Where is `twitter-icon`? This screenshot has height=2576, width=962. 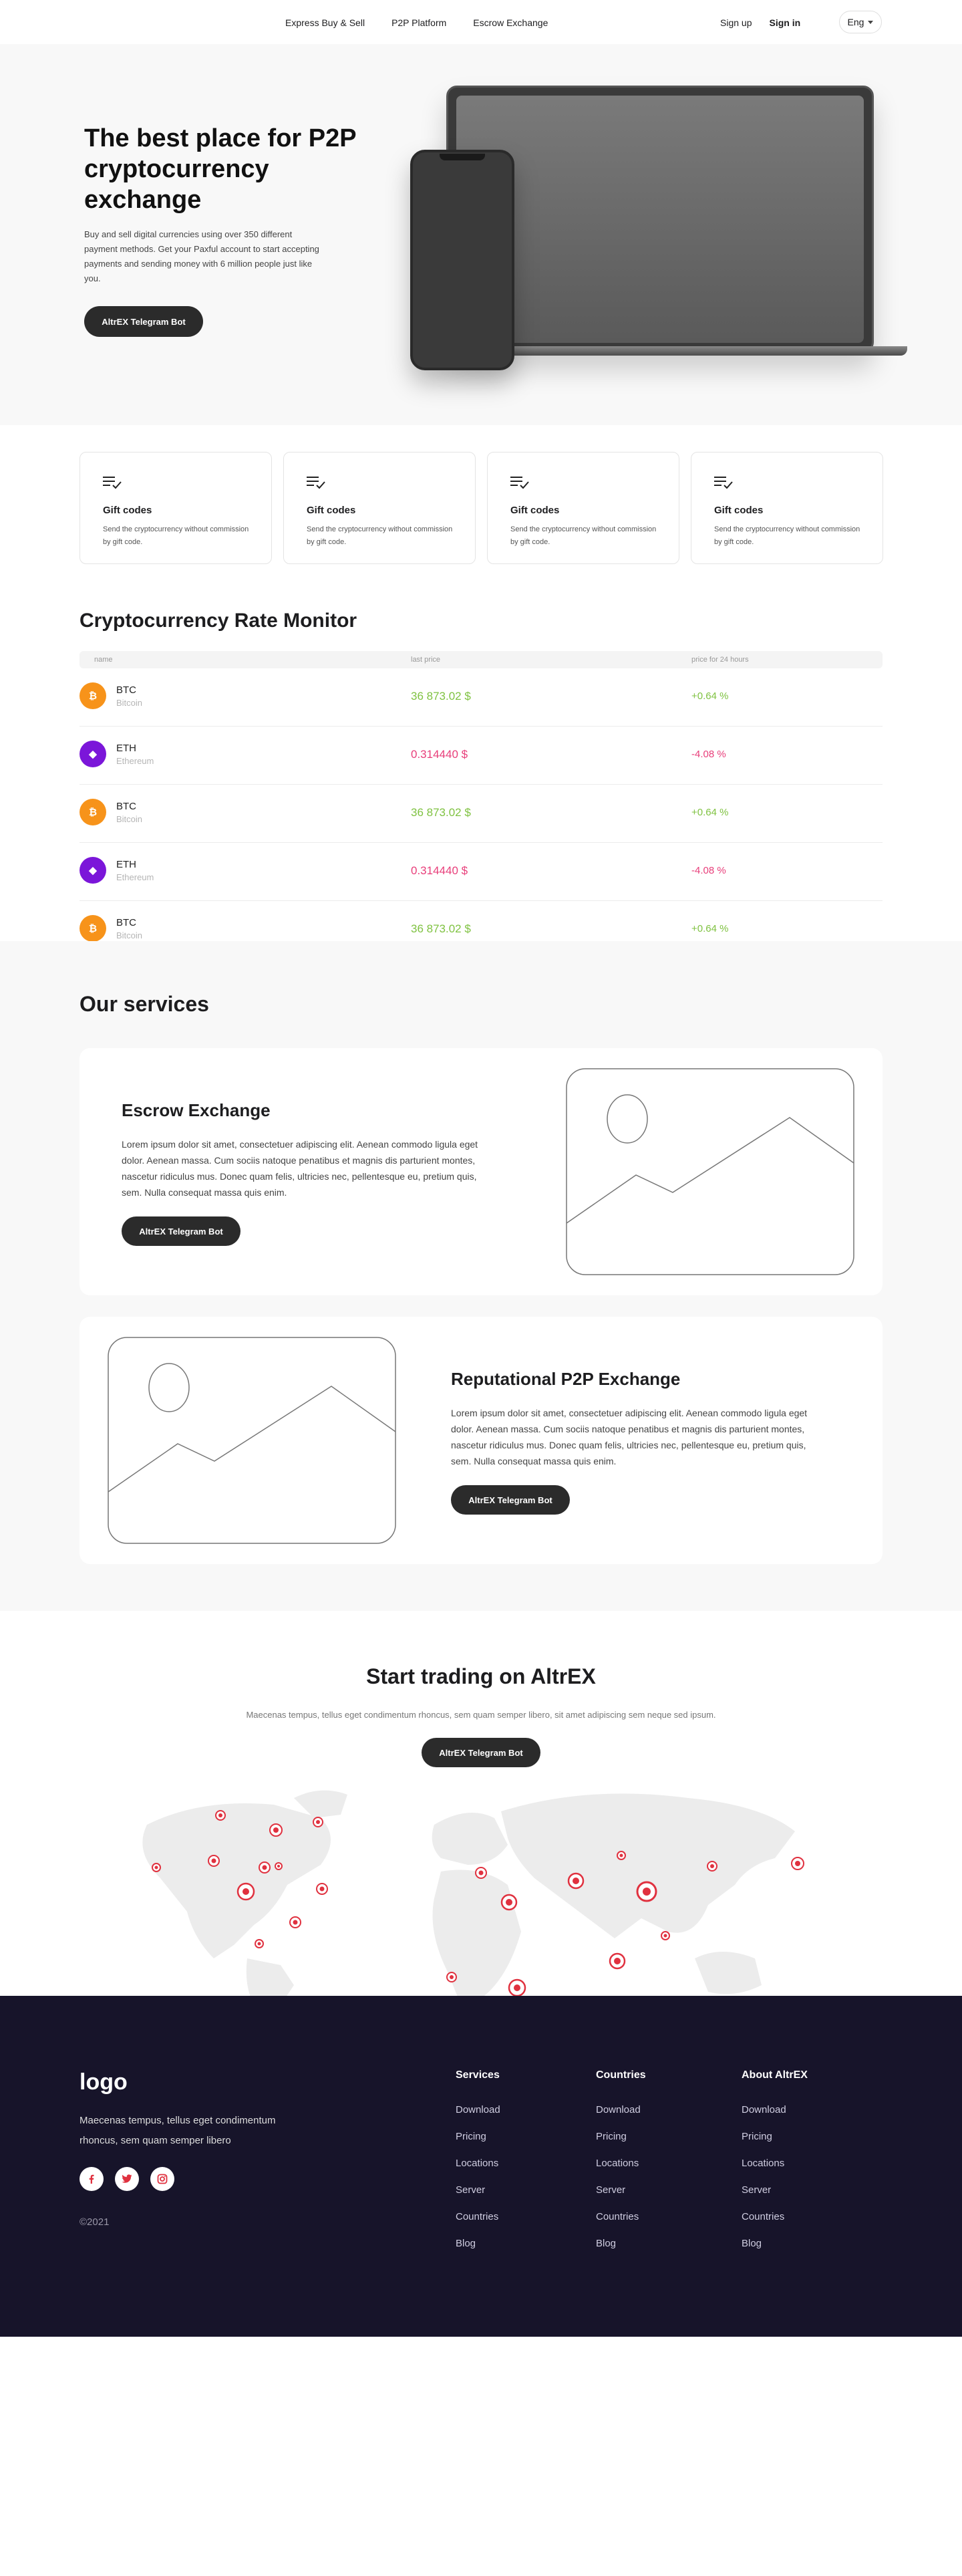
twitter-icon is located at coordinates (127, 2179).